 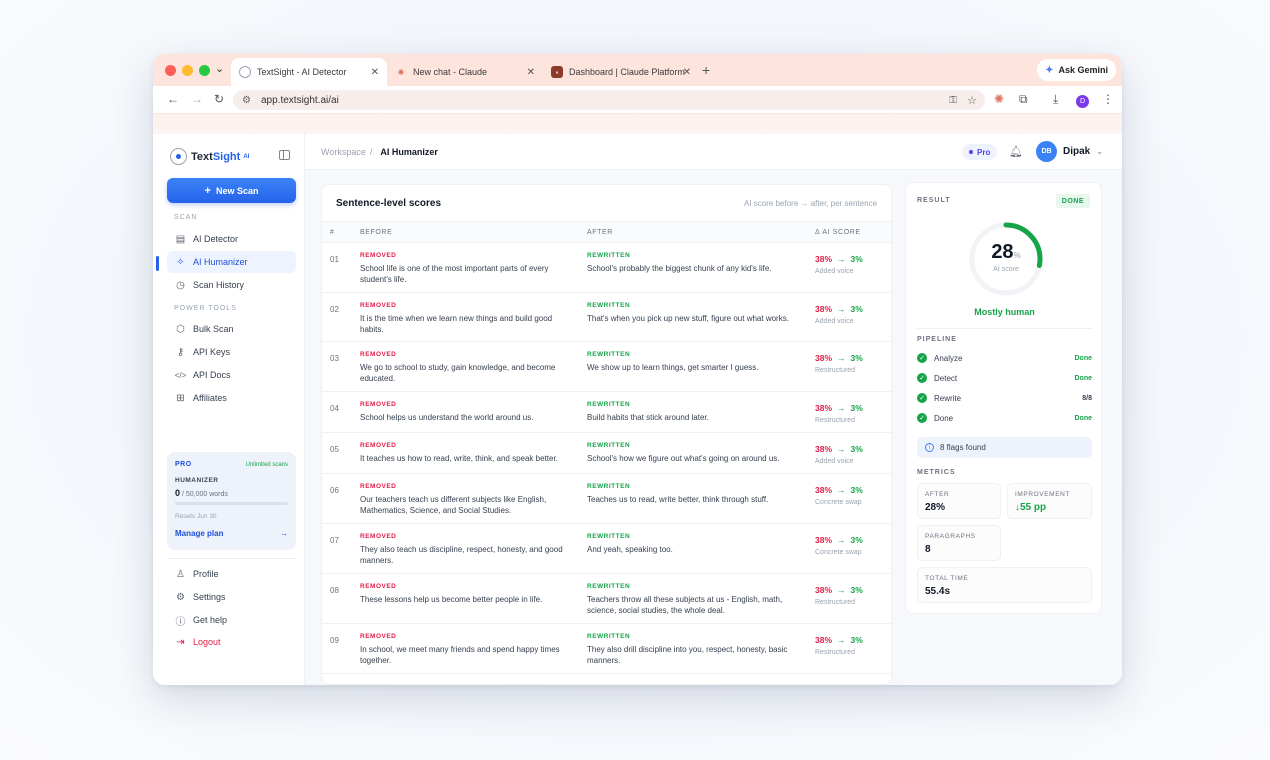 What do you see at coordinates (928, 549) in the screenshot?
I see `metric-value: 8` at bounding box center [928, 549].